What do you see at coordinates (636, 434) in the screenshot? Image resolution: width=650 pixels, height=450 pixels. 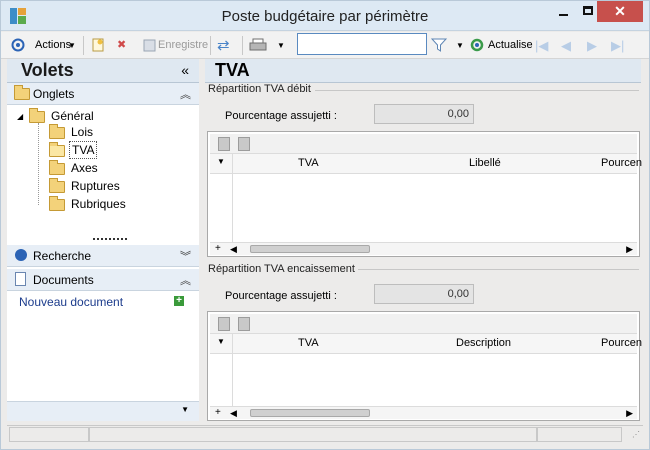 I see `resize-grip-icon: ⋰` at bounding box center [636, 434].